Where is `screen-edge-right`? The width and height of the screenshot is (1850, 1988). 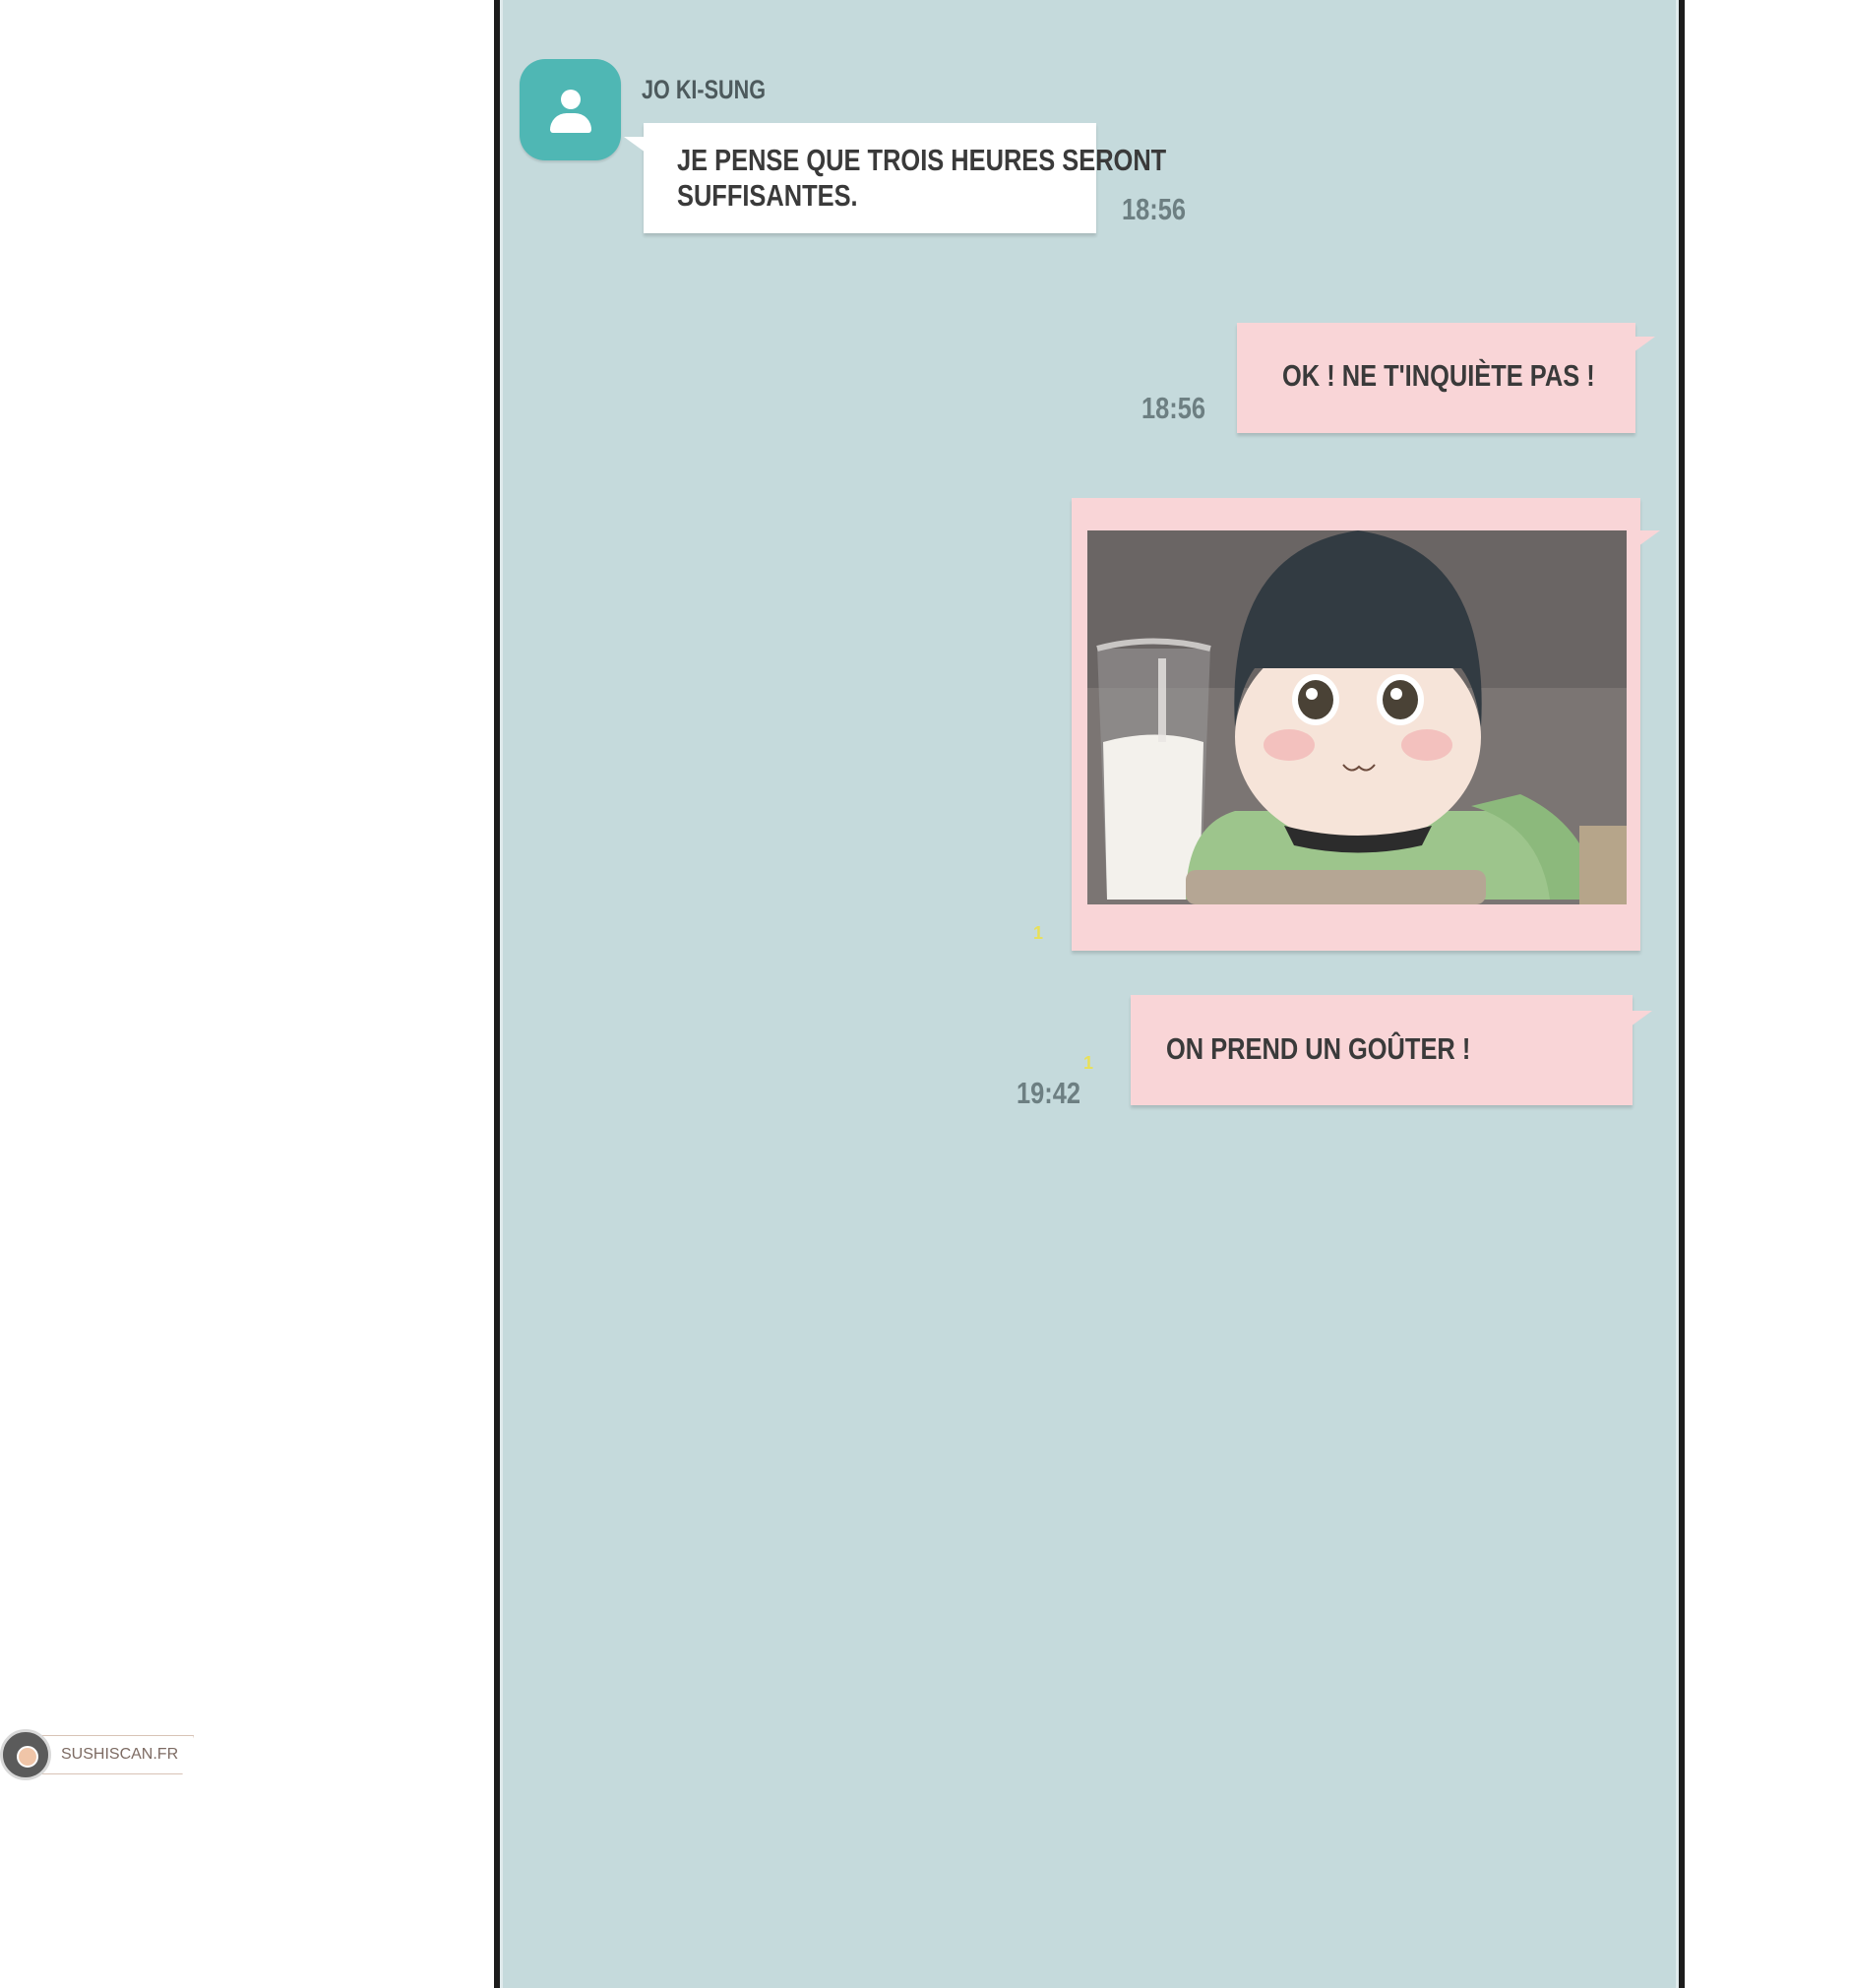 screen-edge-right is located at coordinates (1677, 994).